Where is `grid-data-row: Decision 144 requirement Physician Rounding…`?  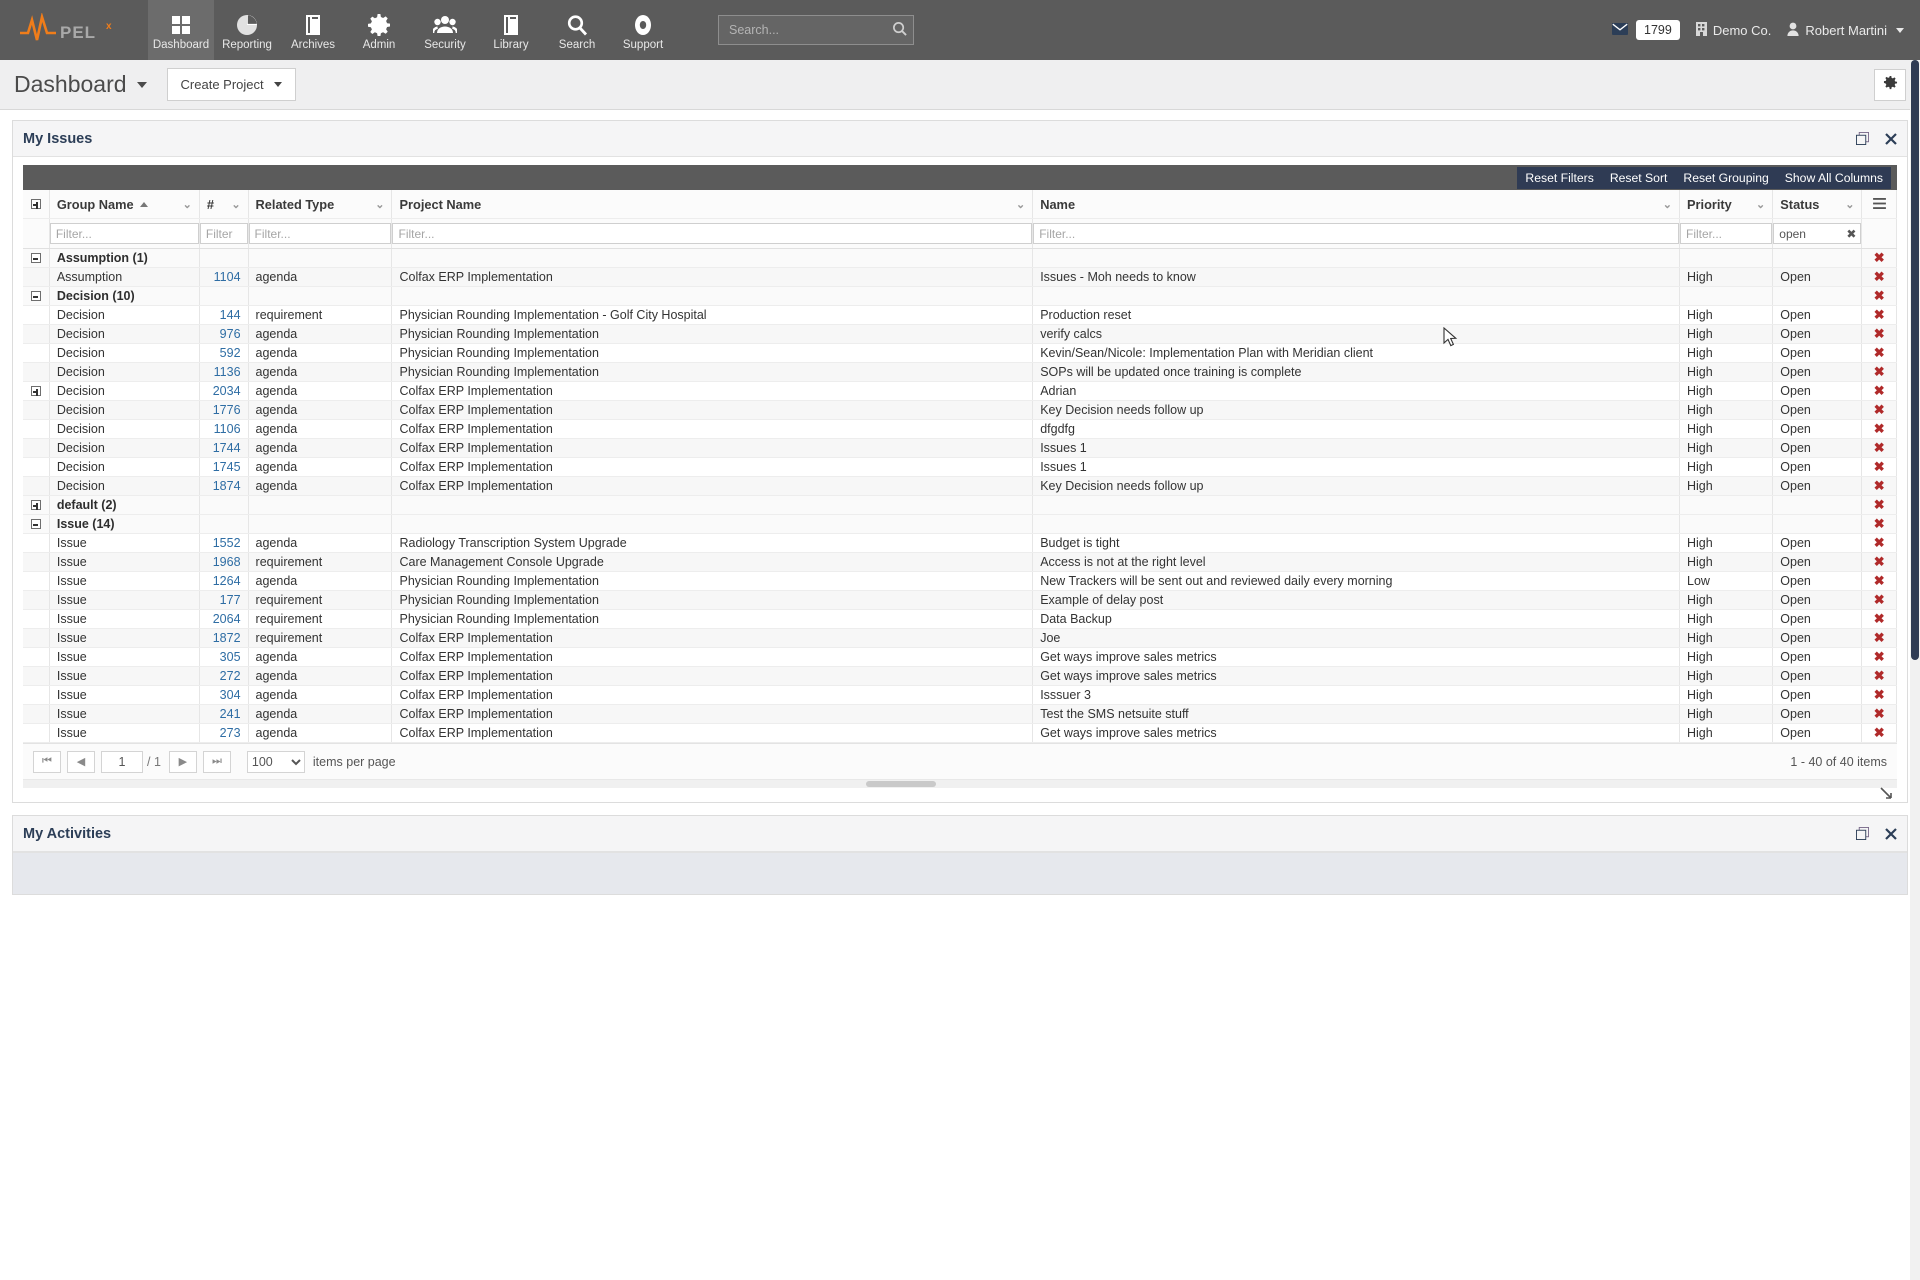
grid-data-row: Decision 144 requirement Physician Rounding… is located at coordinates (960, 315).